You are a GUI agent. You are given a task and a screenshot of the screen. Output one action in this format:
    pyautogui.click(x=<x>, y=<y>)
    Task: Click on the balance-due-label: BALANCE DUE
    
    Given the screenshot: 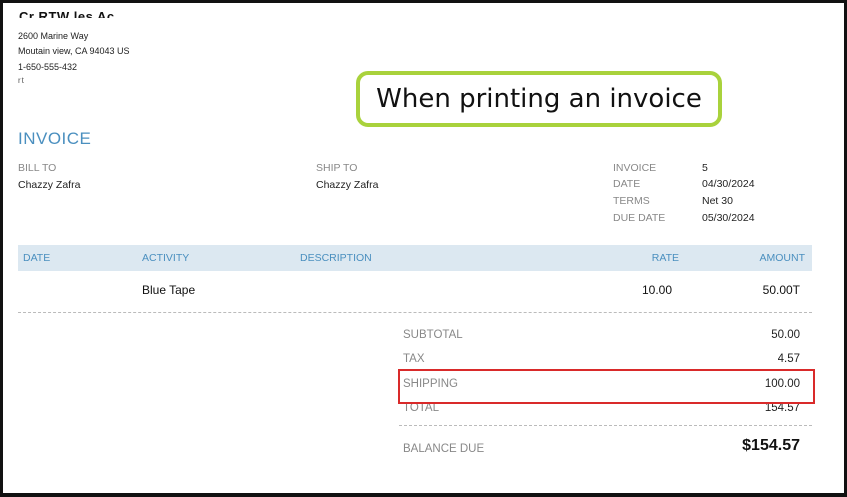 What is the action you would take?
    pyautogui.click(x=444, y=449)
    